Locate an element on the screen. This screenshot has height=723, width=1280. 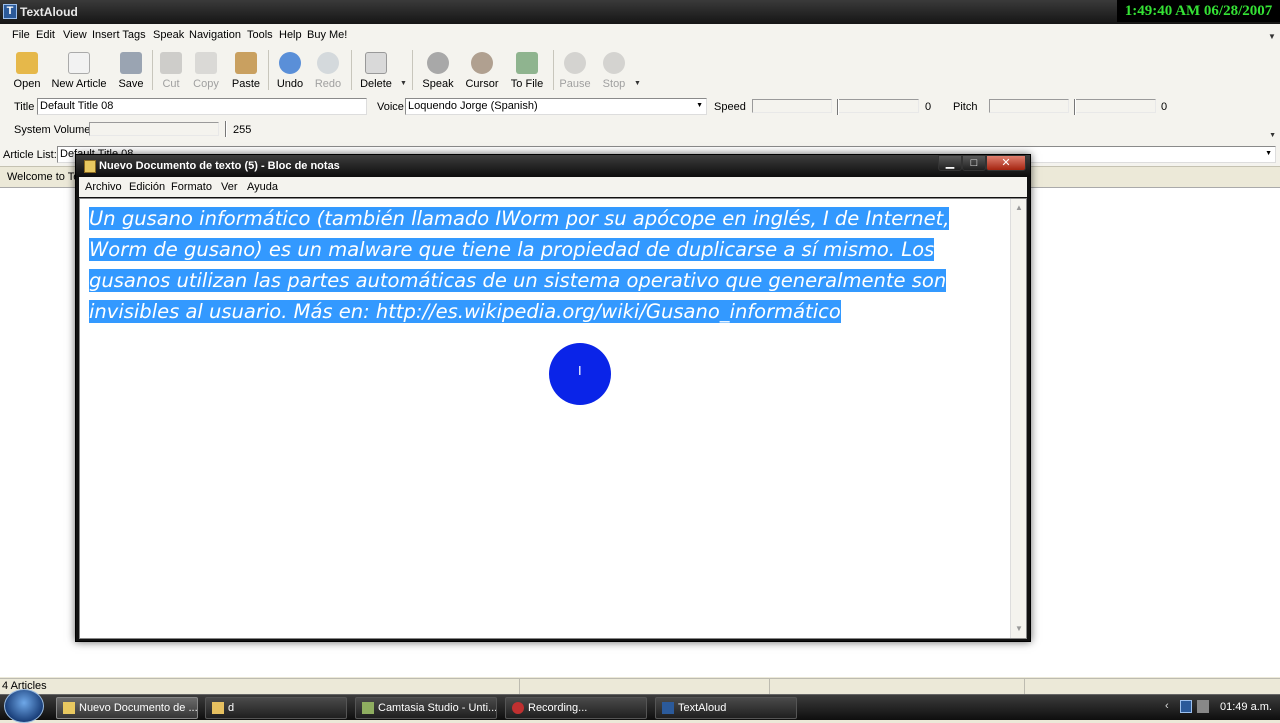
save-button: Save is located at coordinates (131, 70).